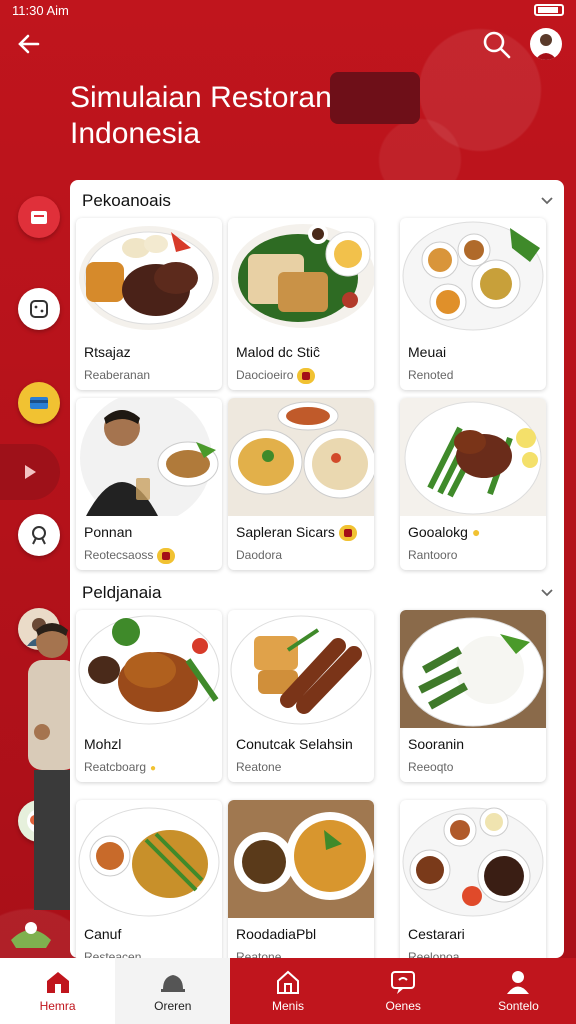 The width and height of the screenshot is (576, 1024). Describe the element at coordinates (436, 934) in the screenshot. I see `card-title: Cestarari` at that location.